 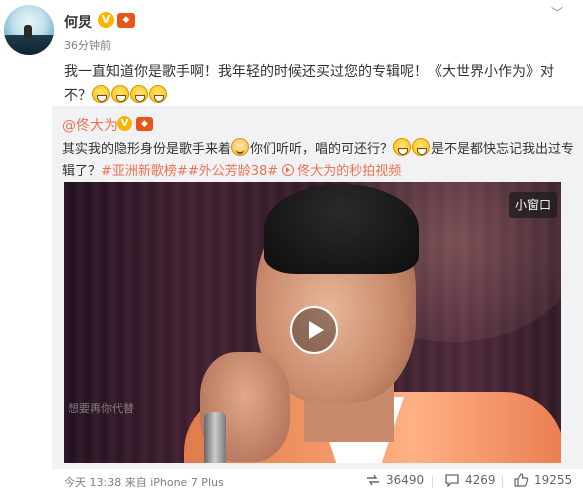 What do you see at coordinates (144, 482) in the screenshot?
I see `post-source: 今天 13:38 来自 iPhone 7 Plus` at bounding box center [144, 482].